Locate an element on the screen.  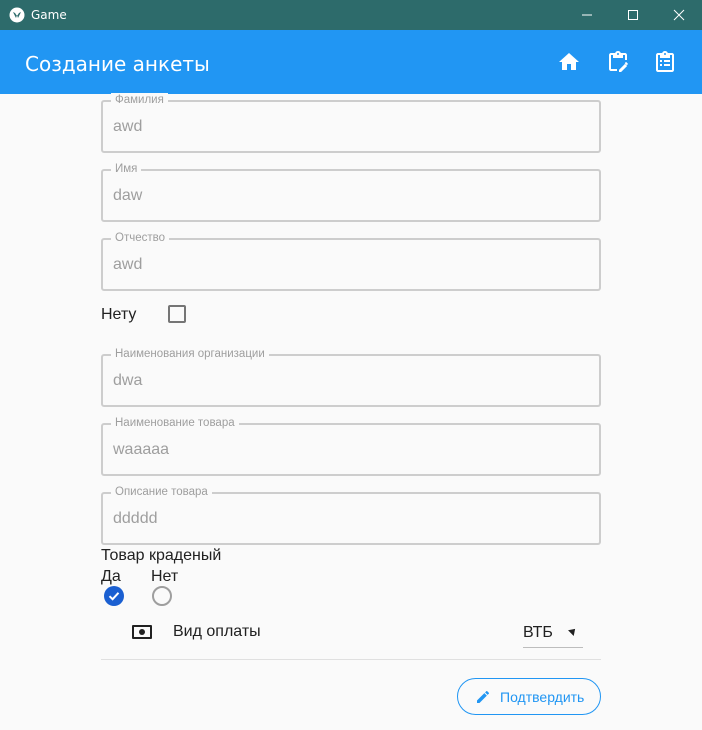
patronymic-field: Отчество is located at coordinates (351, 261).